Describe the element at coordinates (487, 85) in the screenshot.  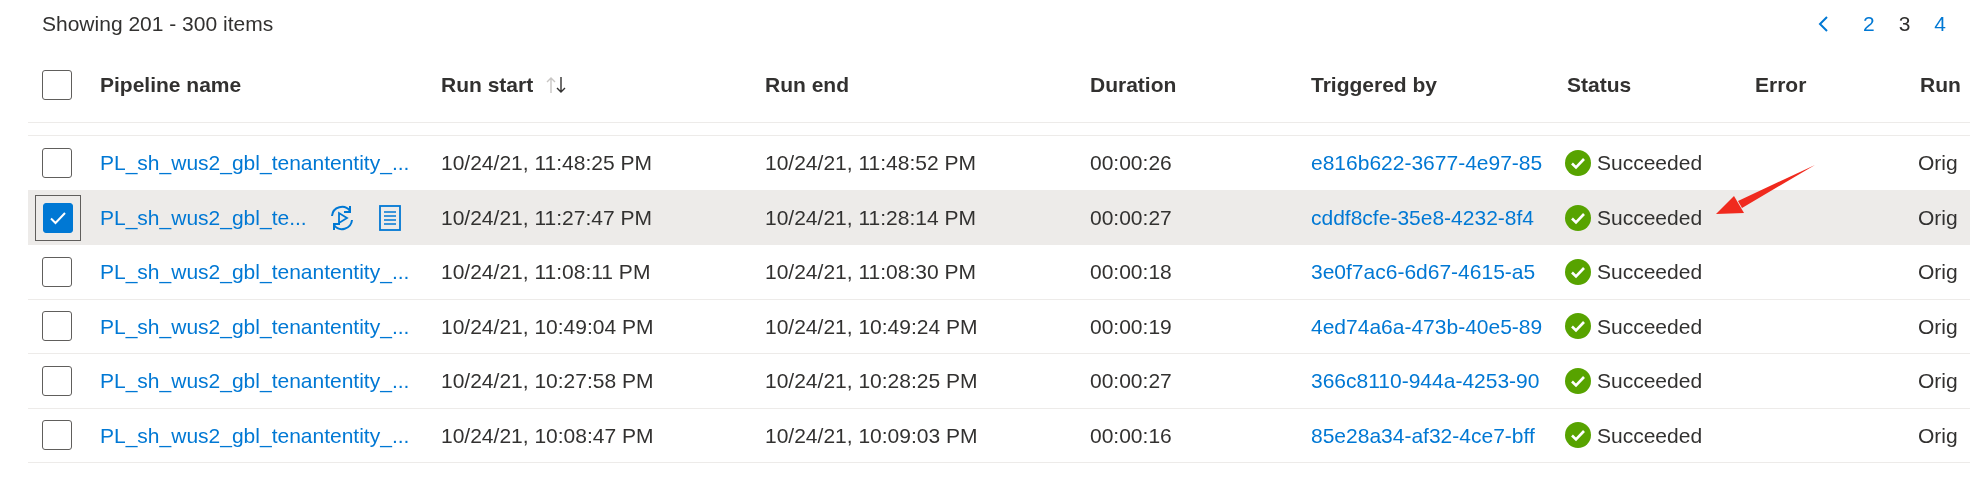
I see `column-header: Run start` at that location.